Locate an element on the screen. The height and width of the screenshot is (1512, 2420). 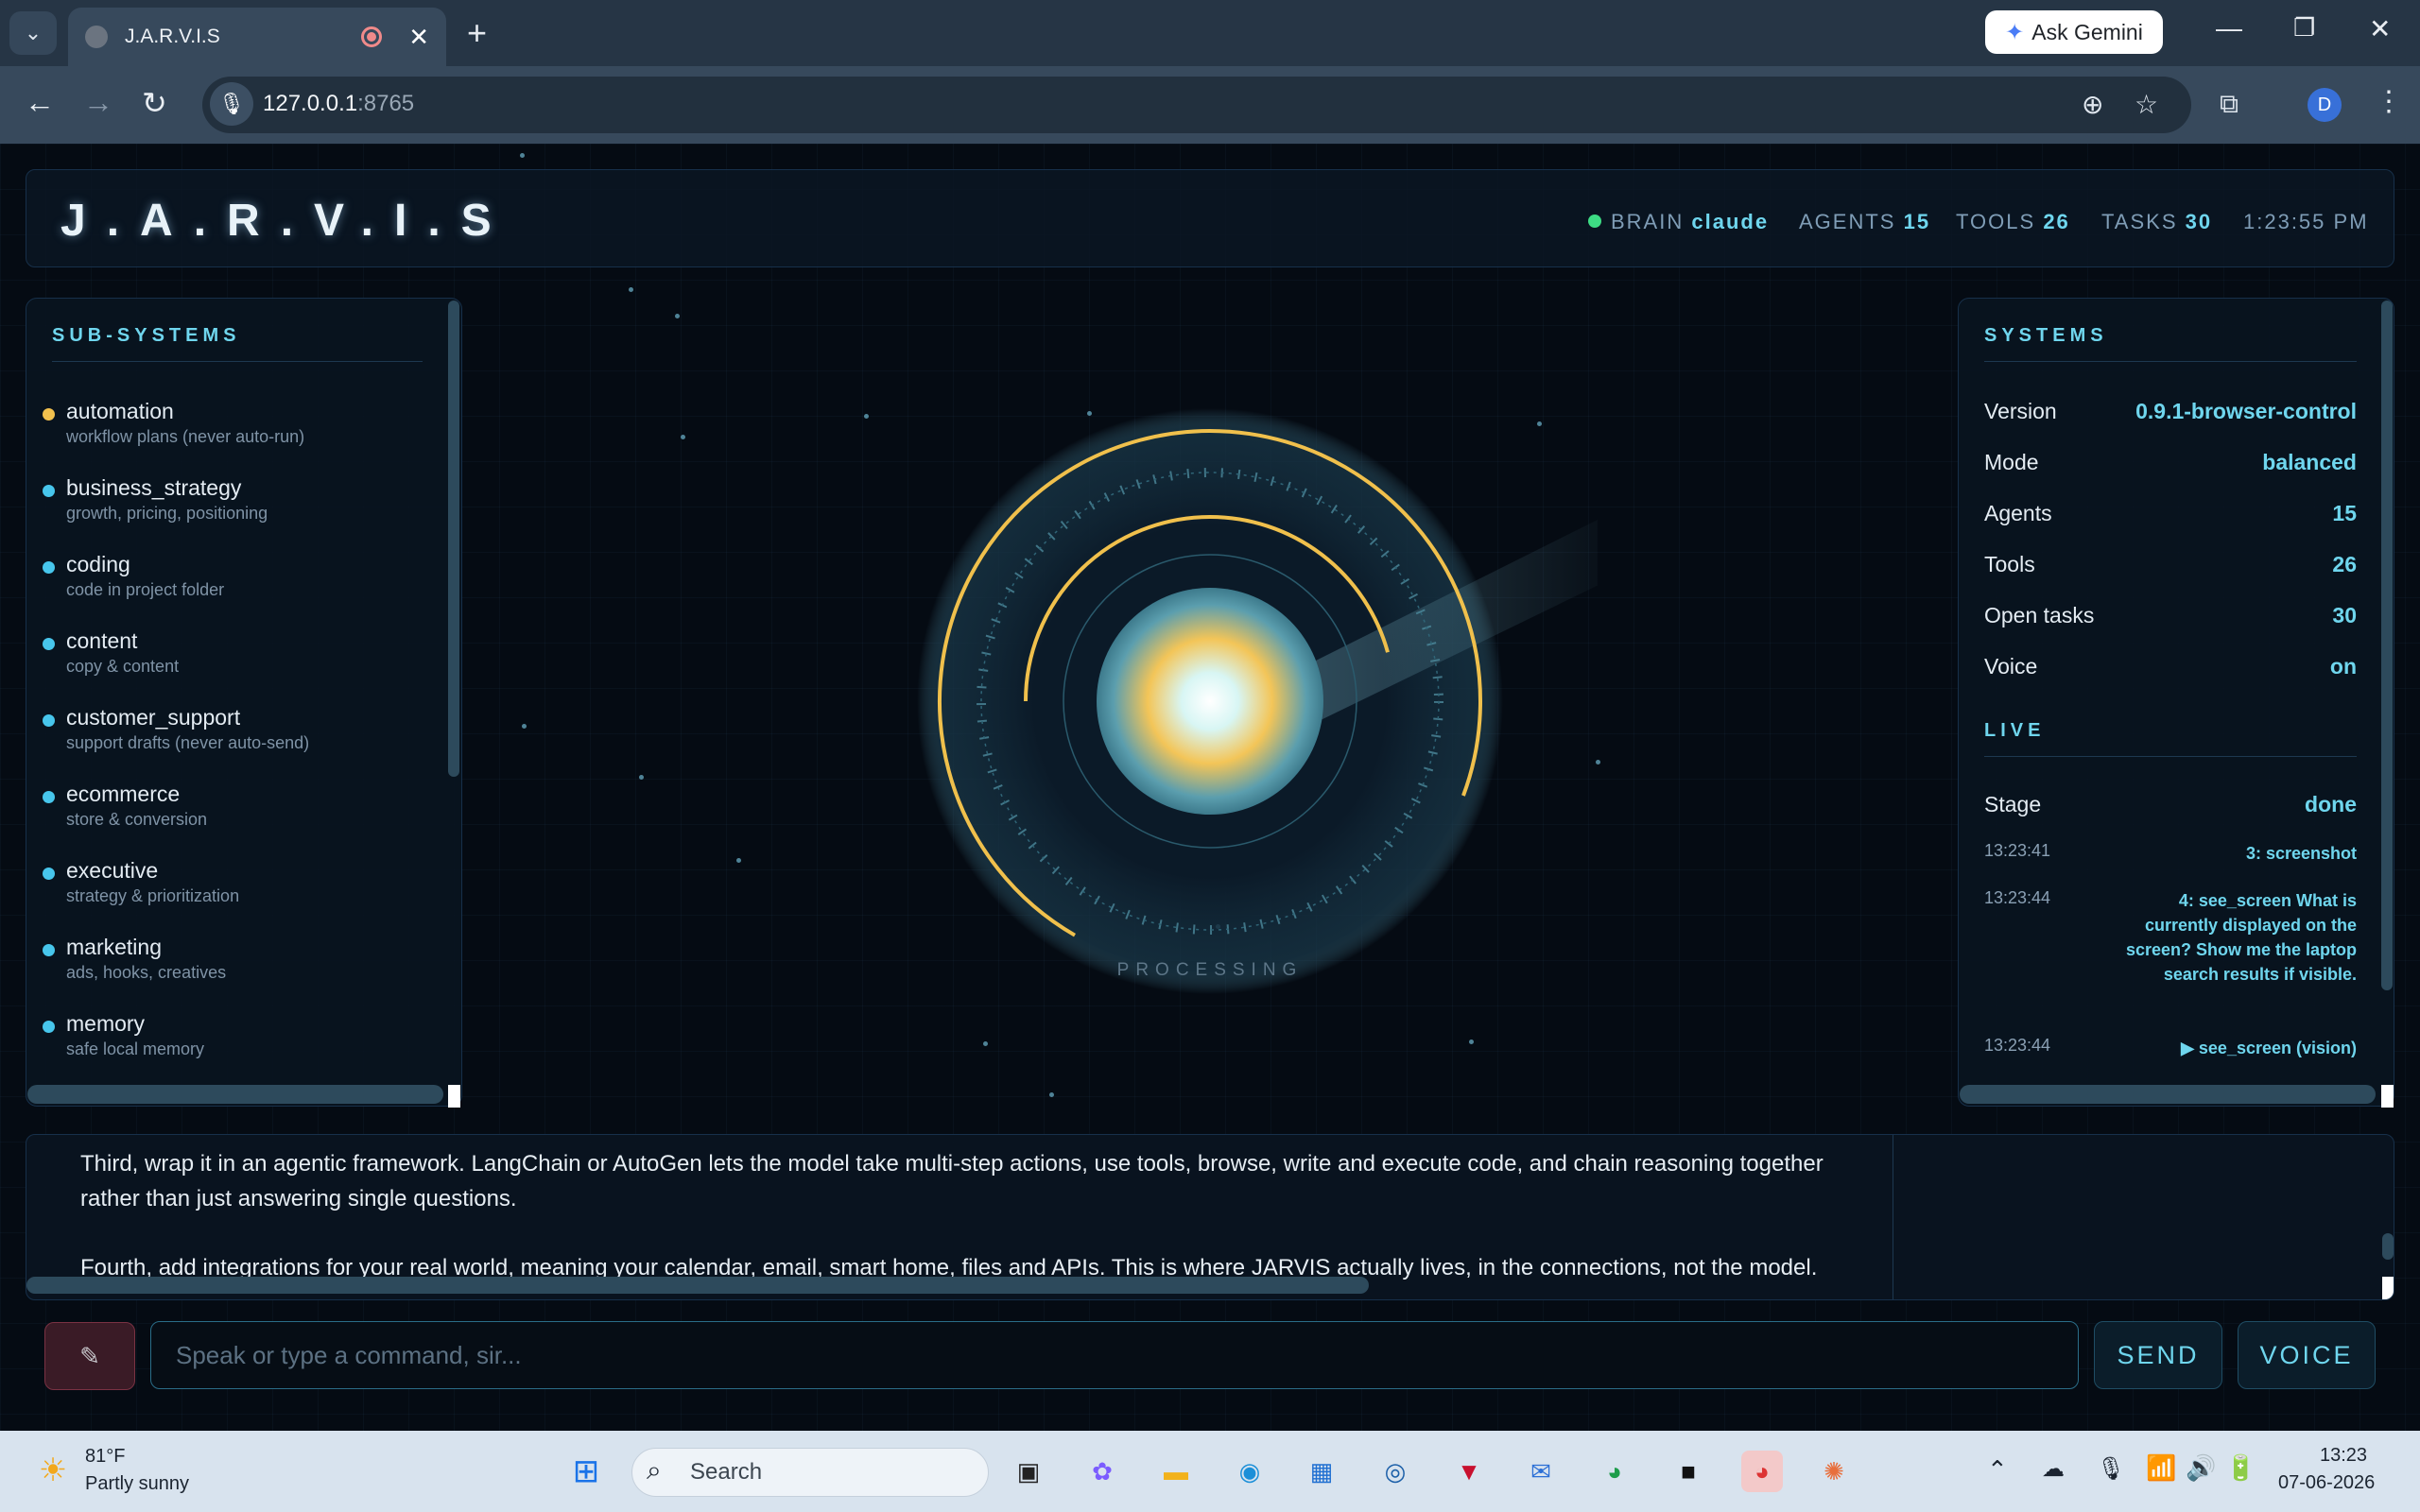
copilot-icon: ✿ is located at coordinates (1102, 1471).